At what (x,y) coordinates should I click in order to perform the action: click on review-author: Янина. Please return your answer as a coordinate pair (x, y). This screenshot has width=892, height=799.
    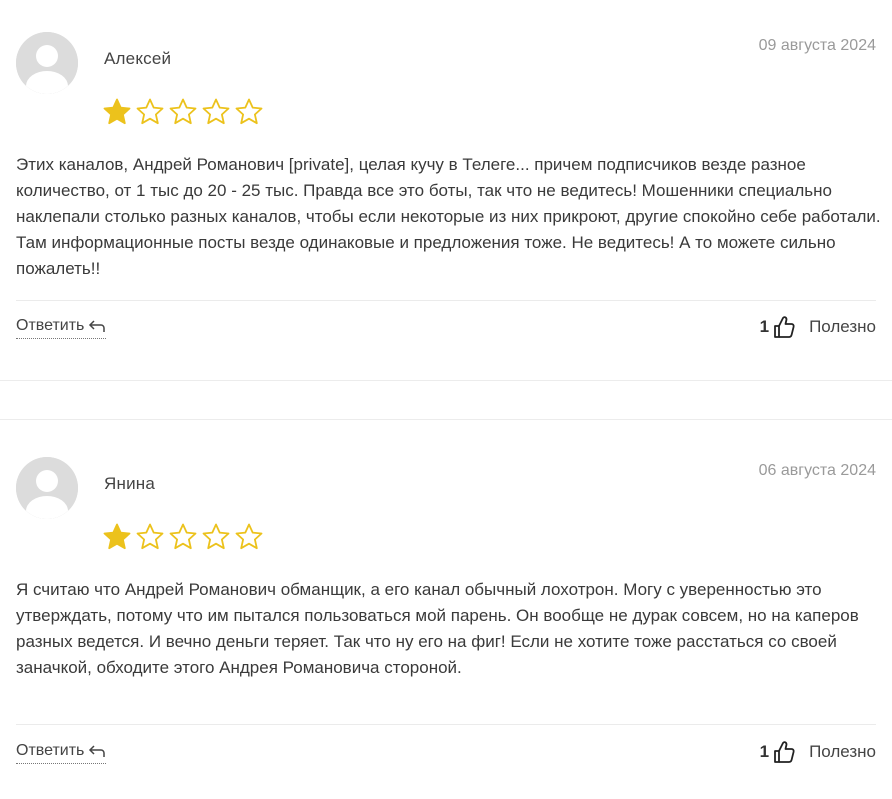
    Looking at the image, I should click on (130, 483).